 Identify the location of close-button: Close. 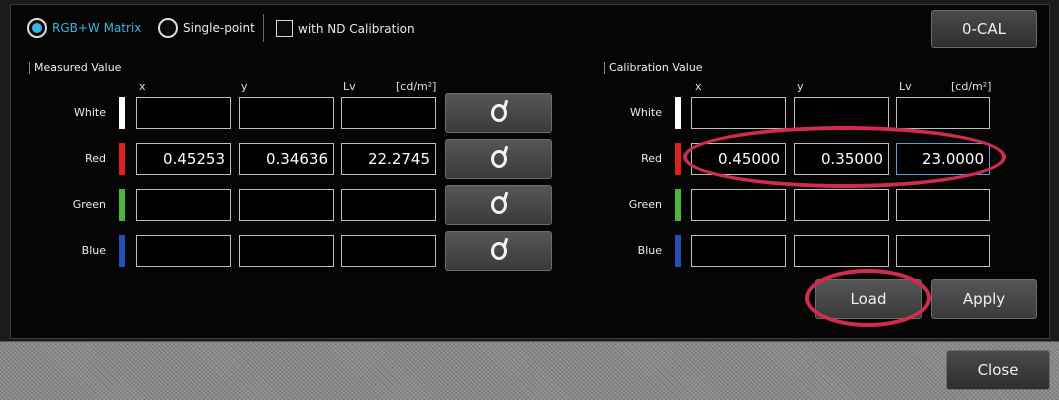
(998, 370).